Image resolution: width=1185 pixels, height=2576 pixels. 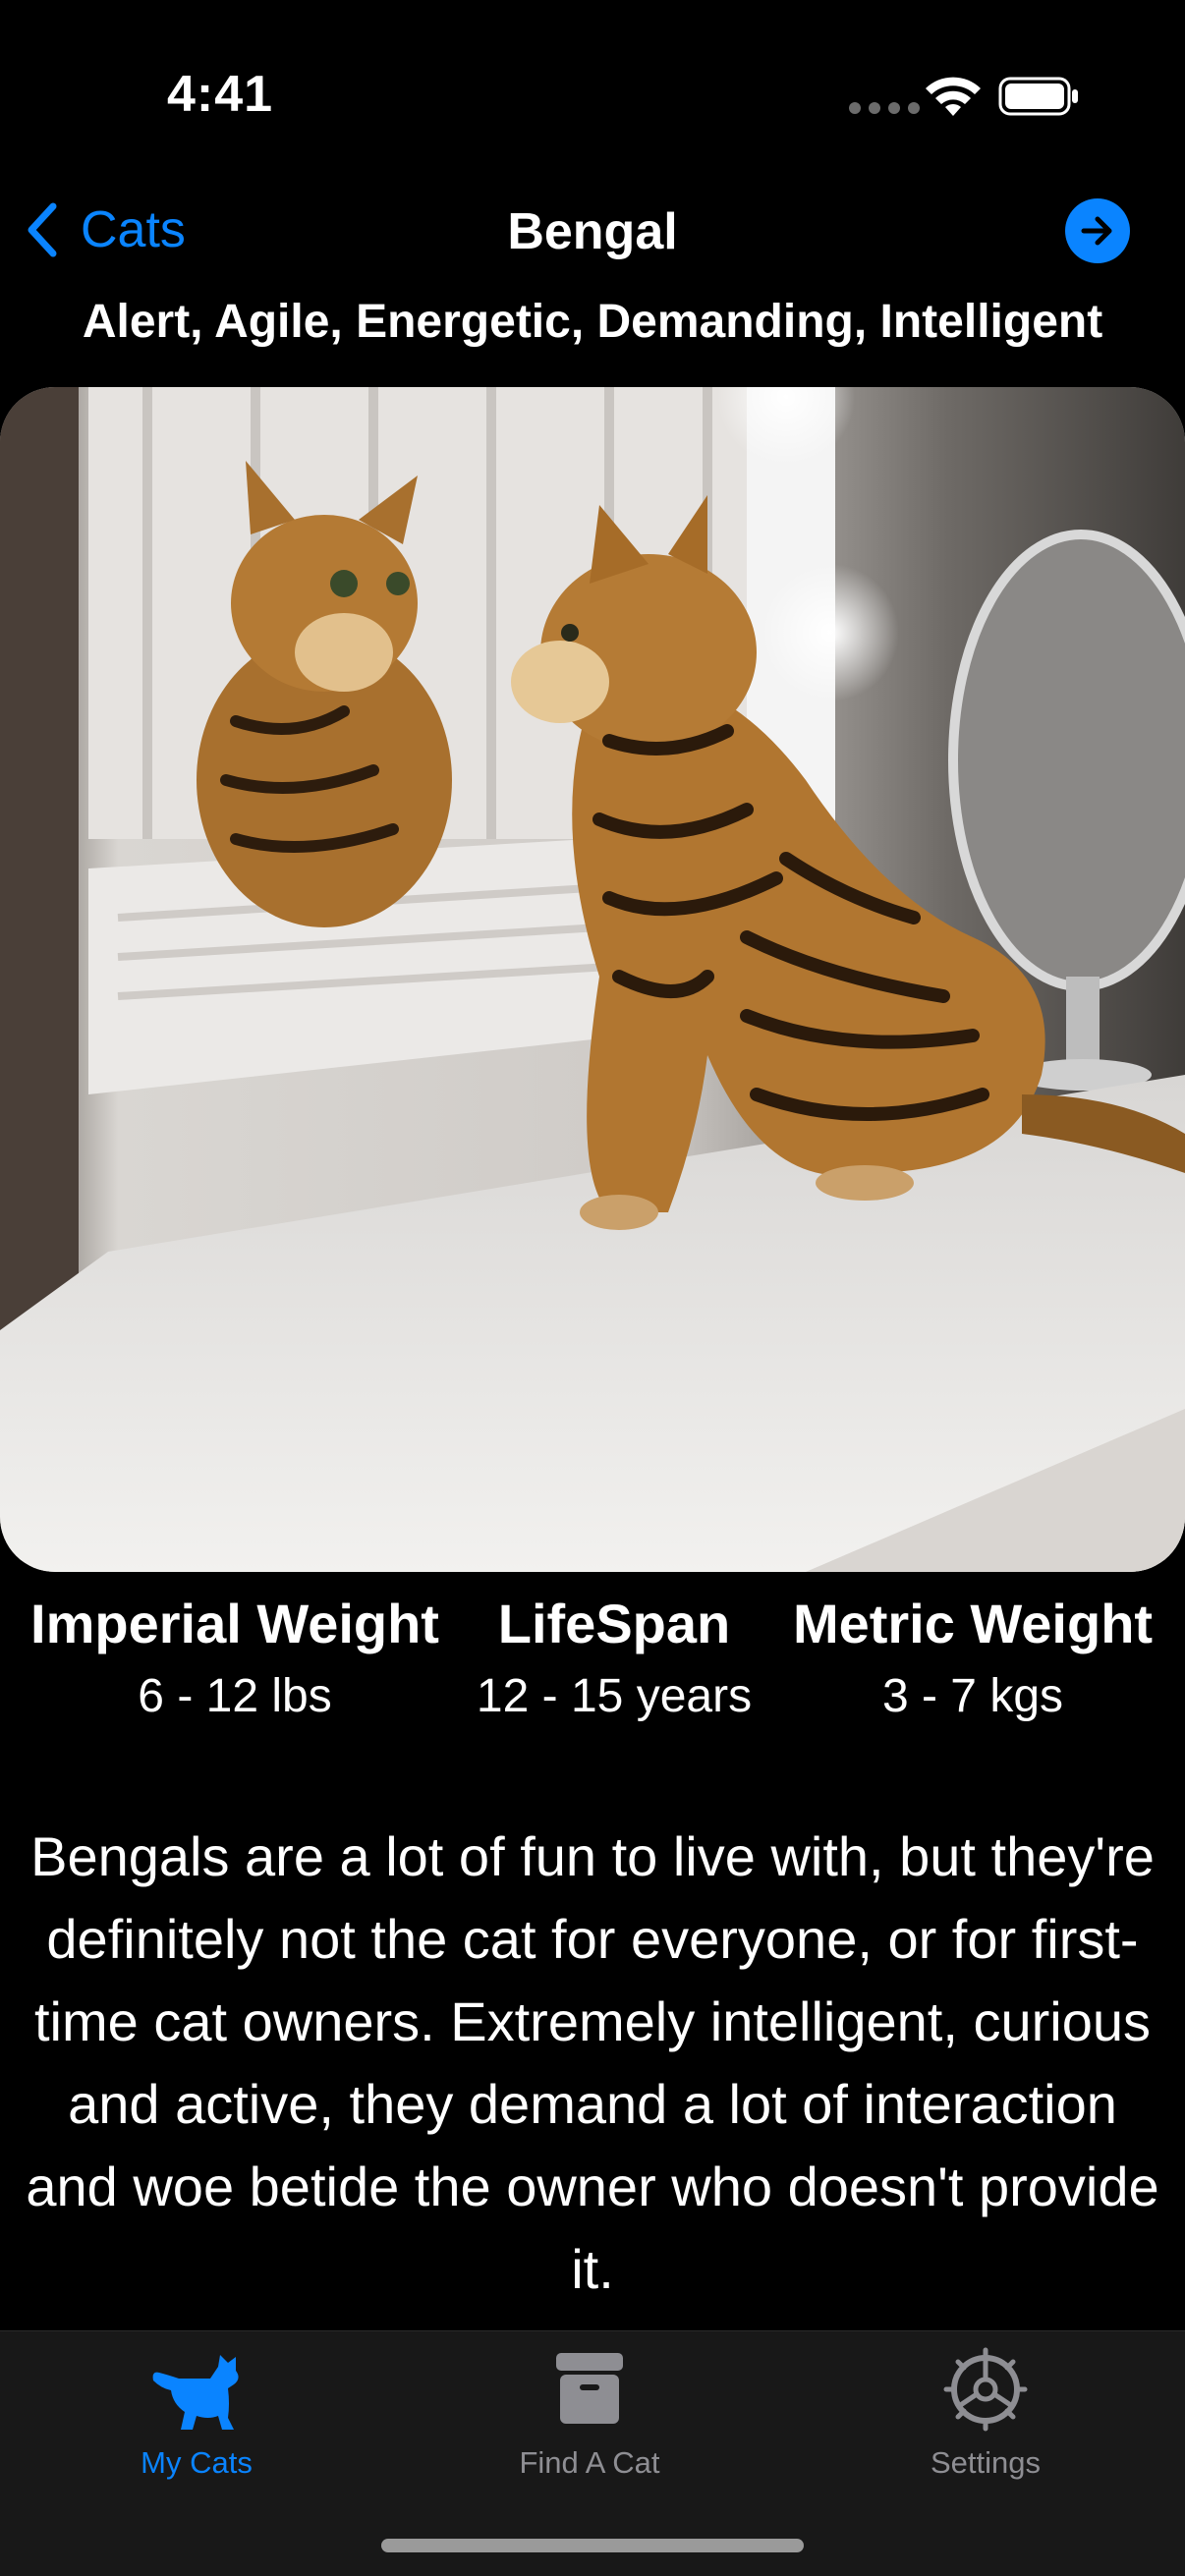 I want to click on tab-find-a-cat: Find A Cat, so click(x=590, y=2413).